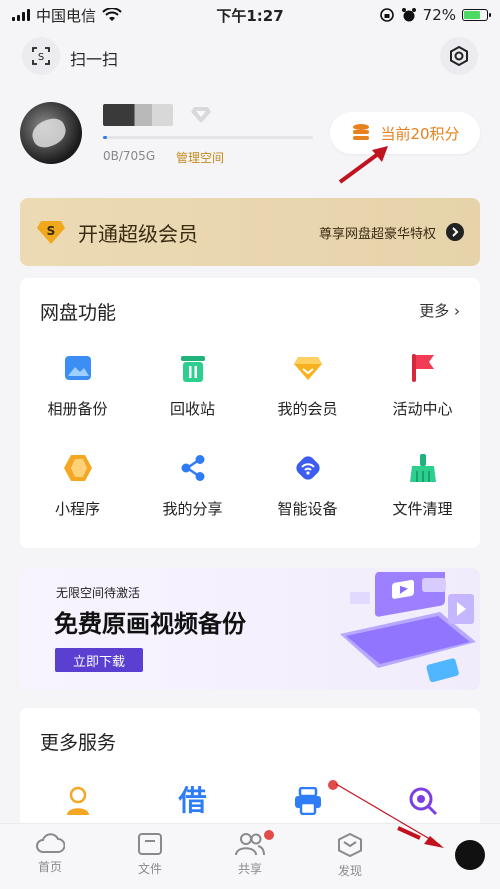 Image resolution: width=500 pixels, height=889 pixels. What do you see at coordinates (361, 132) in the screenshot?
I see `coins-icon` at bounding box center [361, 132].